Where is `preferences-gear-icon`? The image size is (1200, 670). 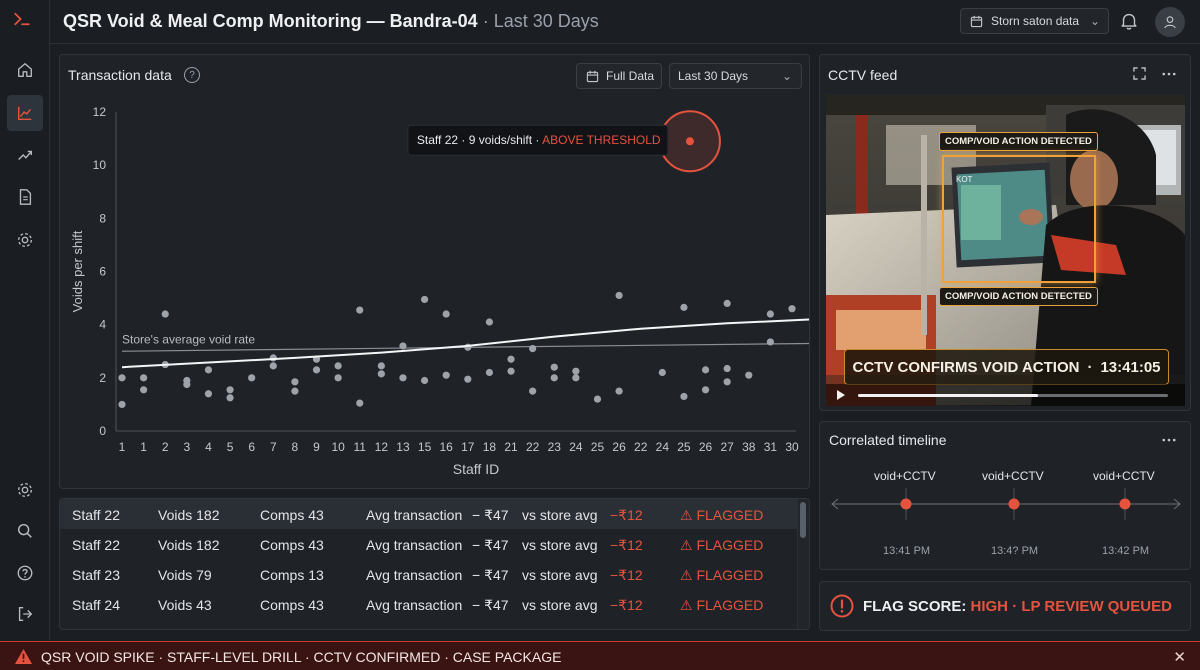 preferences-gear-icon is located at coordinates (25, 490).